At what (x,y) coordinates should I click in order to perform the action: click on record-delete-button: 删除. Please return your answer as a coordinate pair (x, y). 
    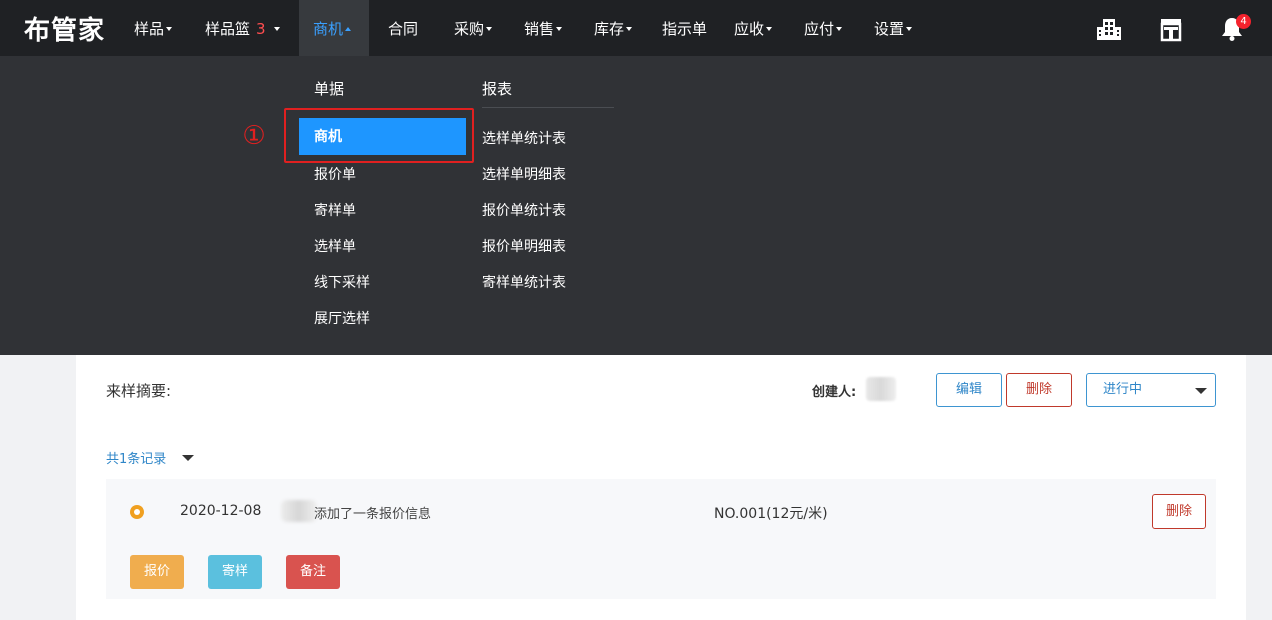
    Looking at the image, I should click on (1179, 511).